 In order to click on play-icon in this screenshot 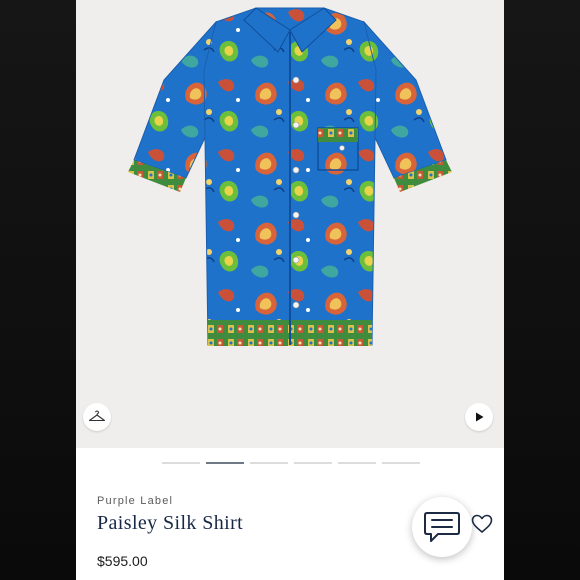, I will do `click(480, 417)`.